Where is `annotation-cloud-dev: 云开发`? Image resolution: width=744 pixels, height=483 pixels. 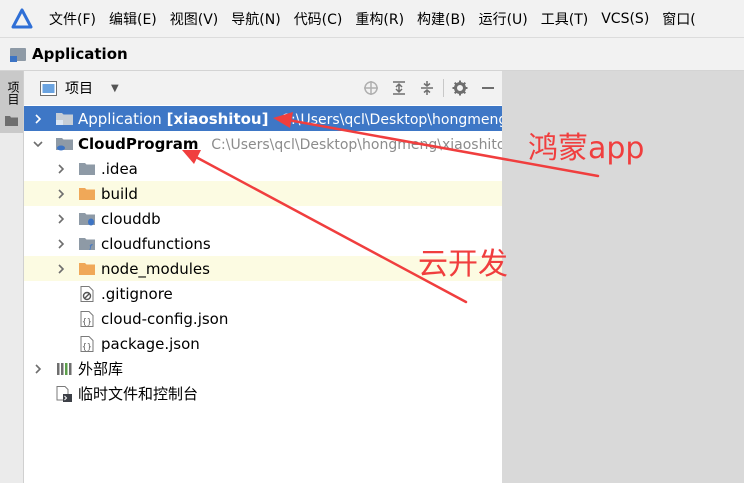 annotation-cloud-dev: 云开发 is located at coordinates (463, 264).